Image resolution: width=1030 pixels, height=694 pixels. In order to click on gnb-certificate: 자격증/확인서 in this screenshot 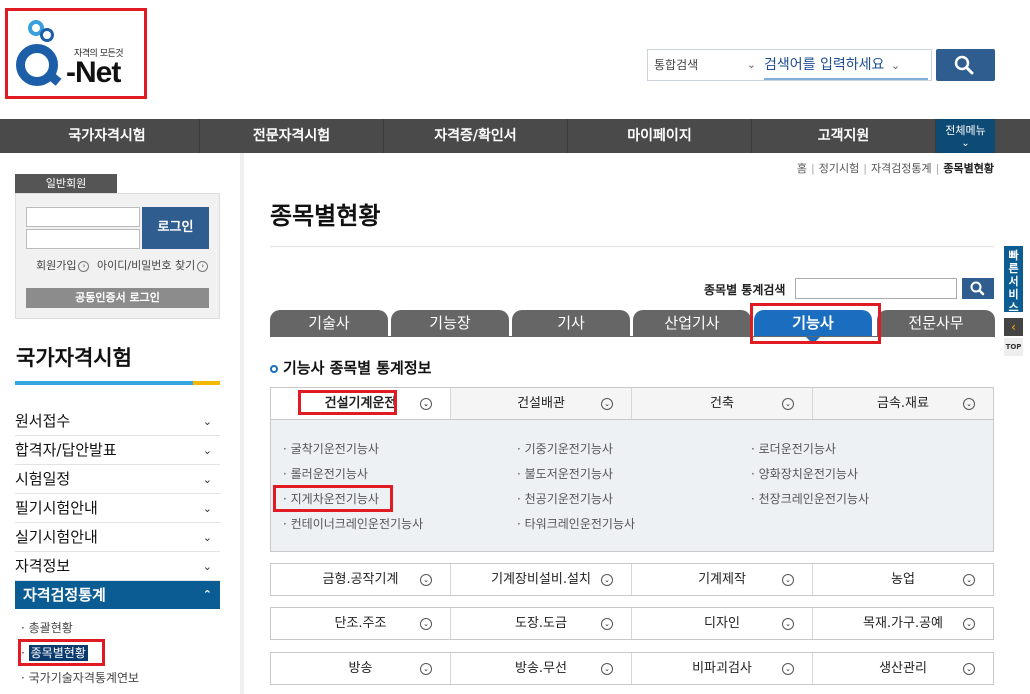, I will do `click(476, 136)`.